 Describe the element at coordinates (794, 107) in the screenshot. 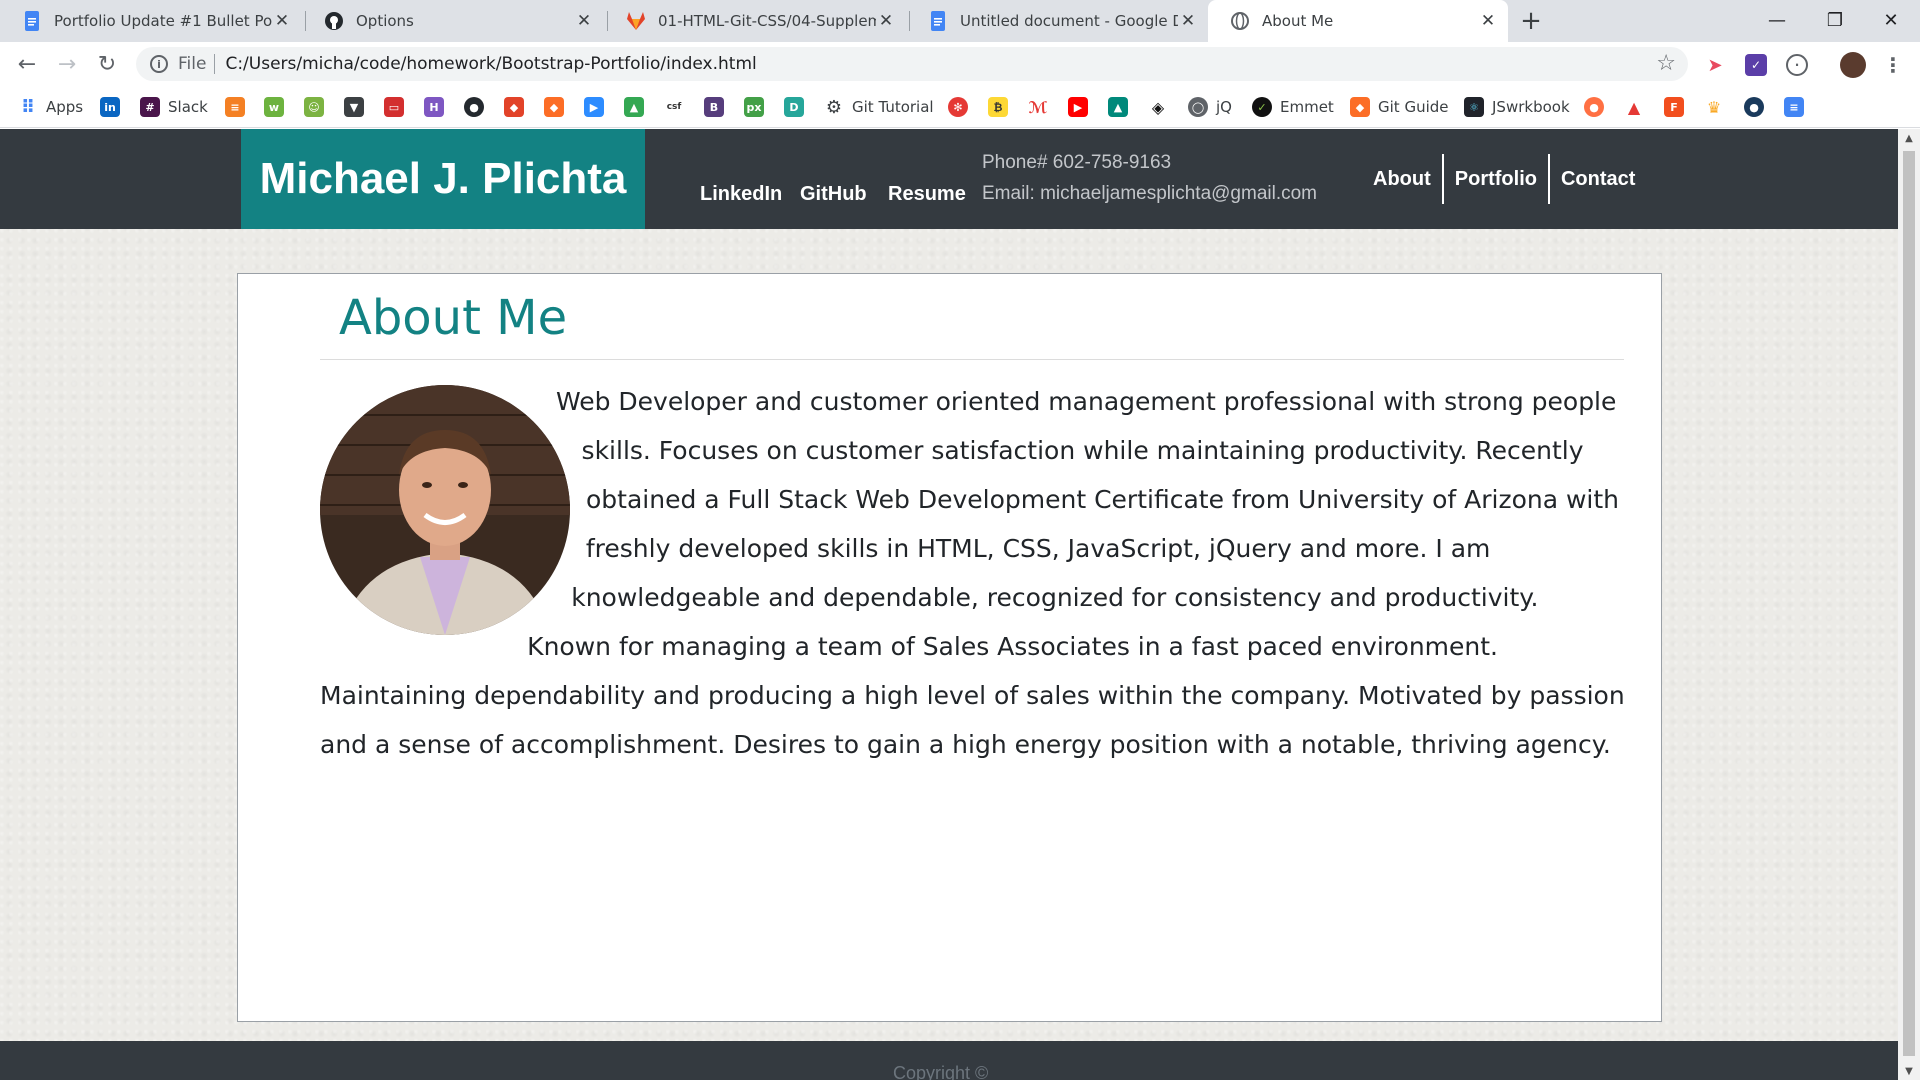

I see `bookmark-teal: D` at that location.